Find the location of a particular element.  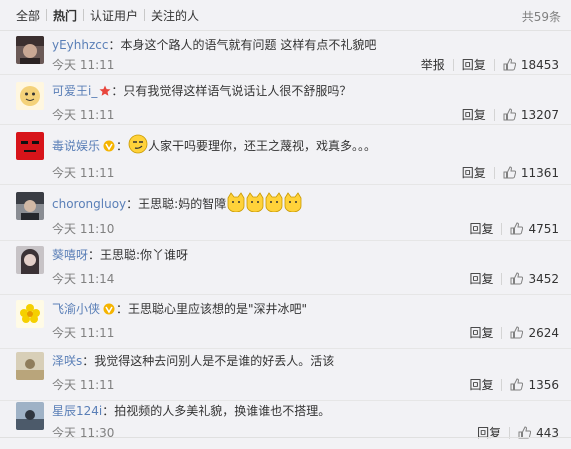

comment-time: 今天 11:30 is located at coordinates (83, 433).